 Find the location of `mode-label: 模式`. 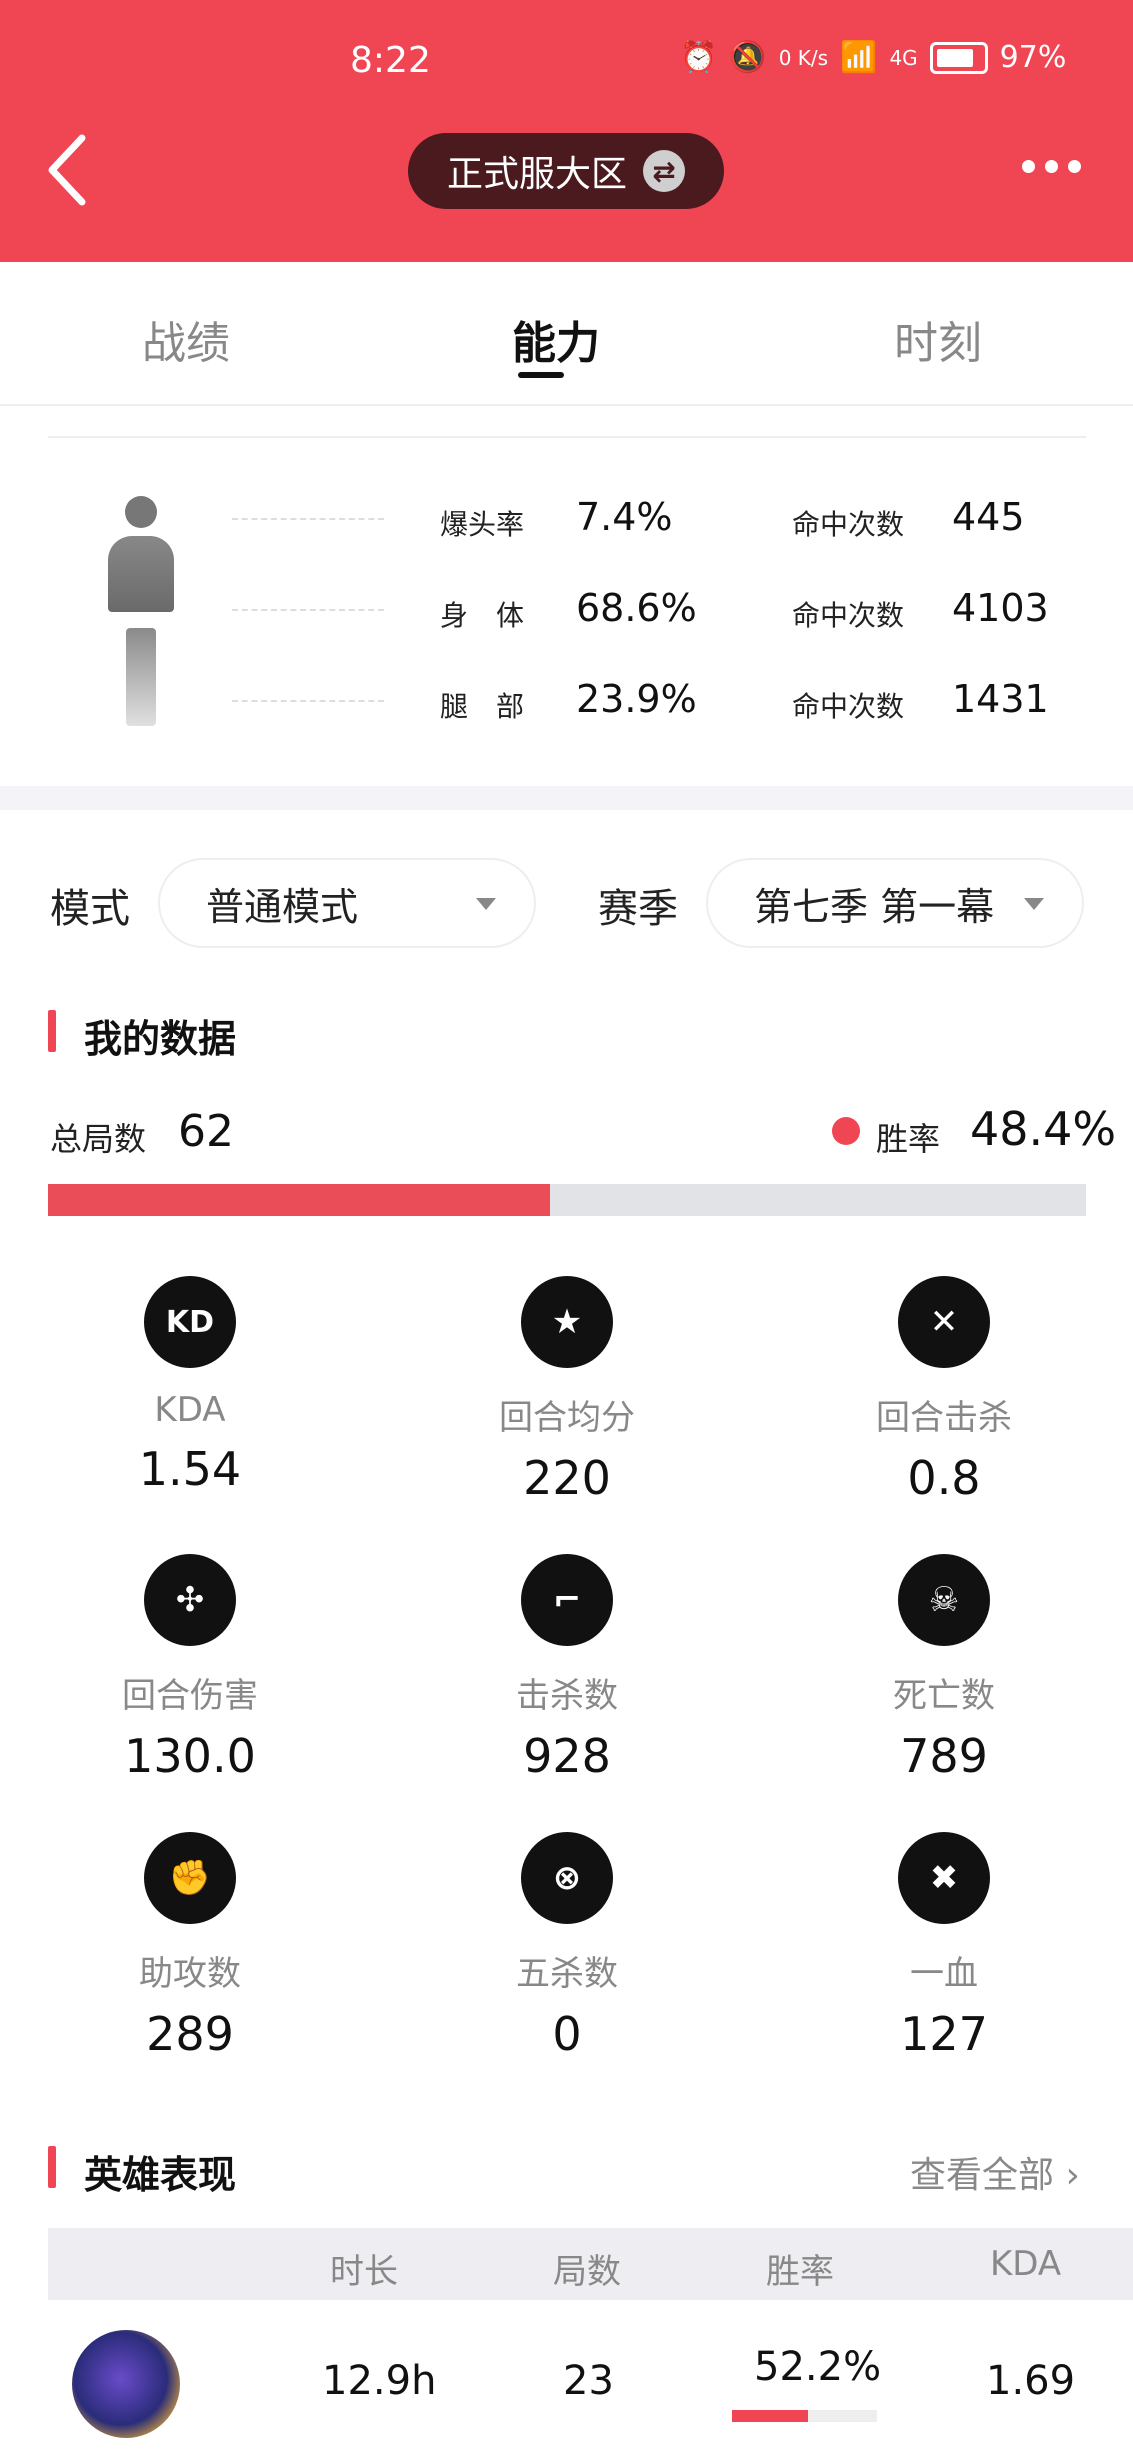

mode-label: 模式 is located at coordinates (90, 909).